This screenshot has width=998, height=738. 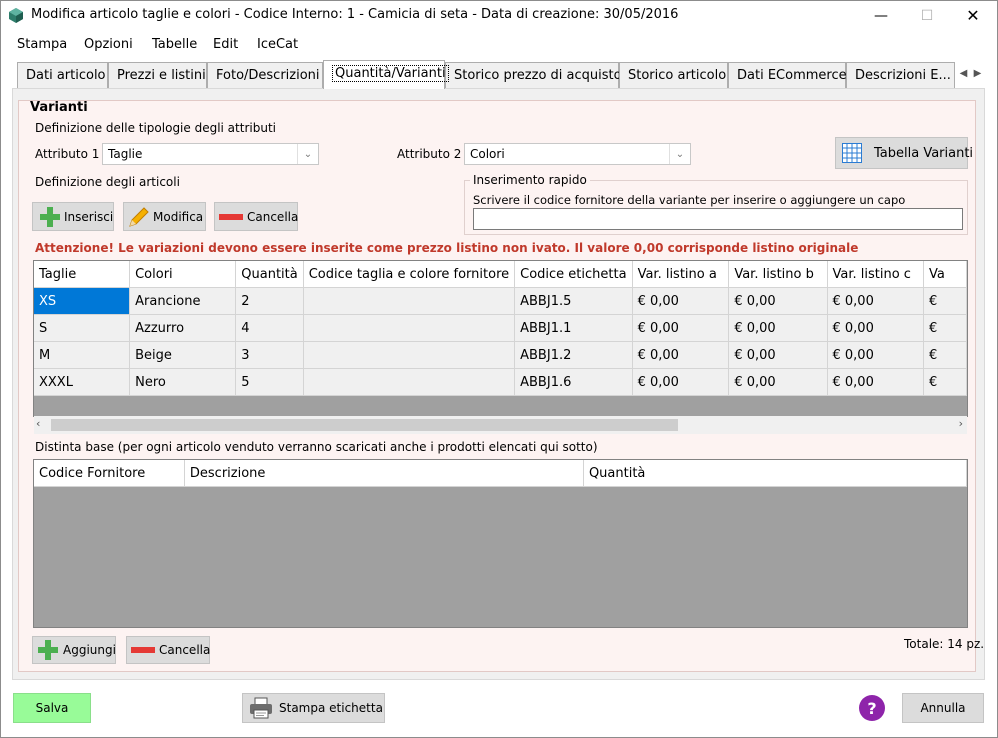 What do you see at coordinates (875, 274) in the screenshot?
I see `column-header: Var. listino c` at bounding box center [875, 274].